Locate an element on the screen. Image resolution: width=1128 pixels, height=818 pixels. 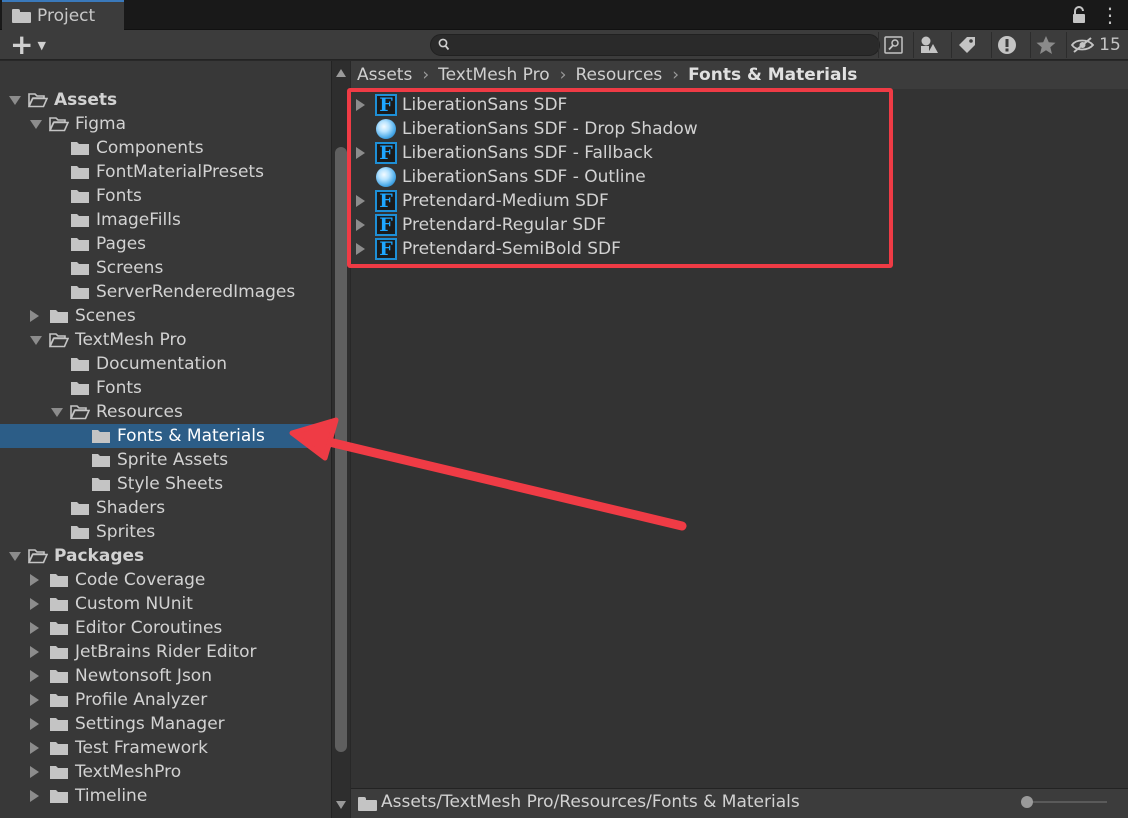
asset-item: F Pretendard-Regular SDF is located at coordinates (739, 225).